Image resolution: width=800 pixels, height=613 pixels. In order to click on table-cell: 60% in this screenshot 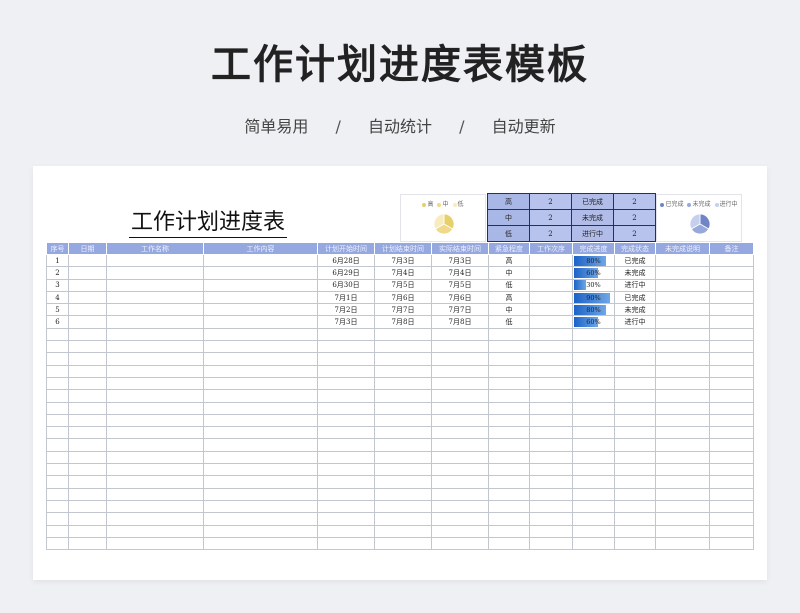, I will do `click(593, 273)`.